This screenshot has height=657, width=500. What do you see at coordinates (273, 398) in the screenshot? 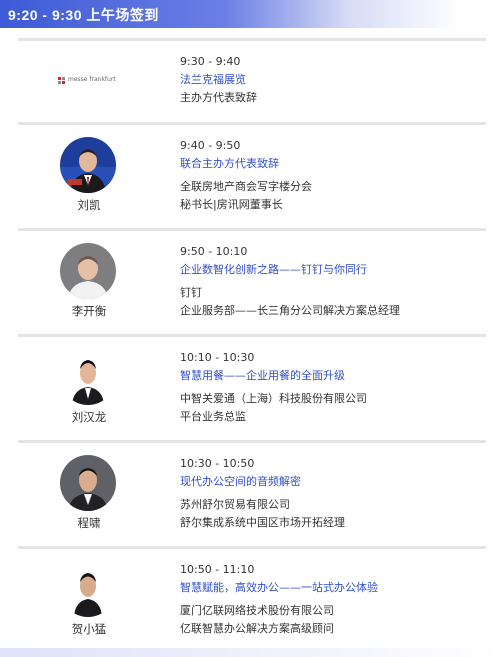
I see `speaker-company: 中智关爱通（上海）科技股份有限公司` at bounding box center [273, 398].